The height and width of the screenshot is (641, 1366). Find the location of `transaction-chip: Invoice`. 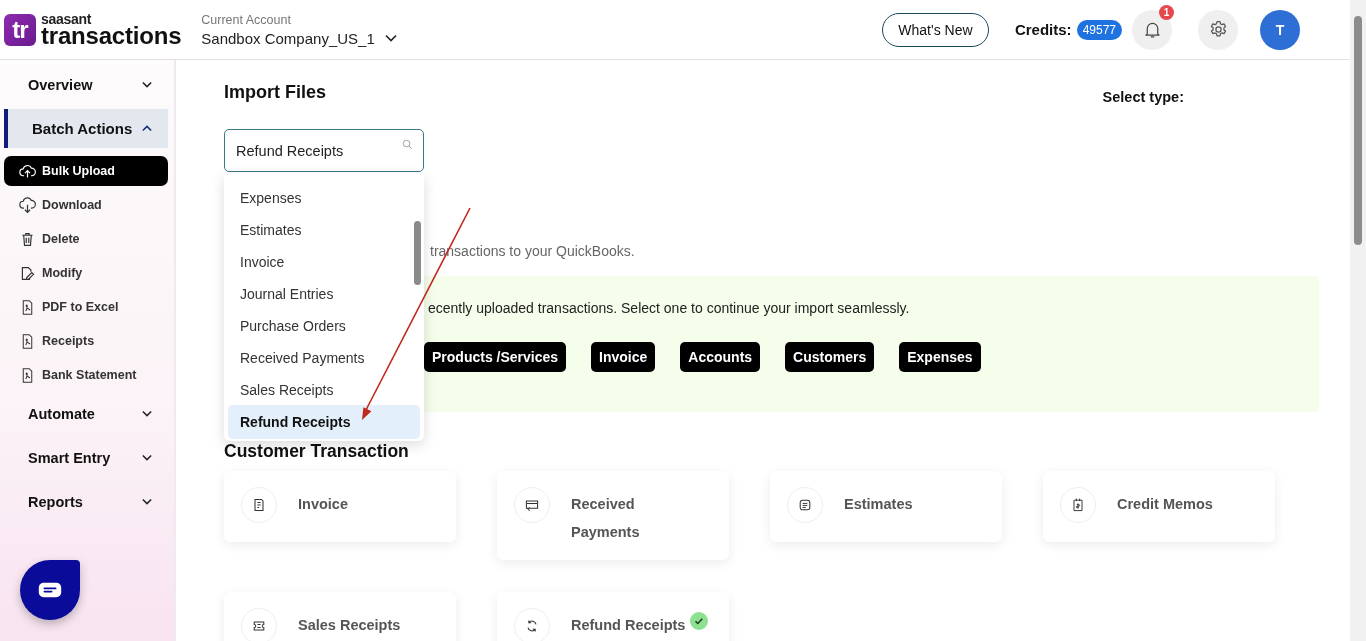

transaction-chip: Invoice is located at coordinates (623, 357).